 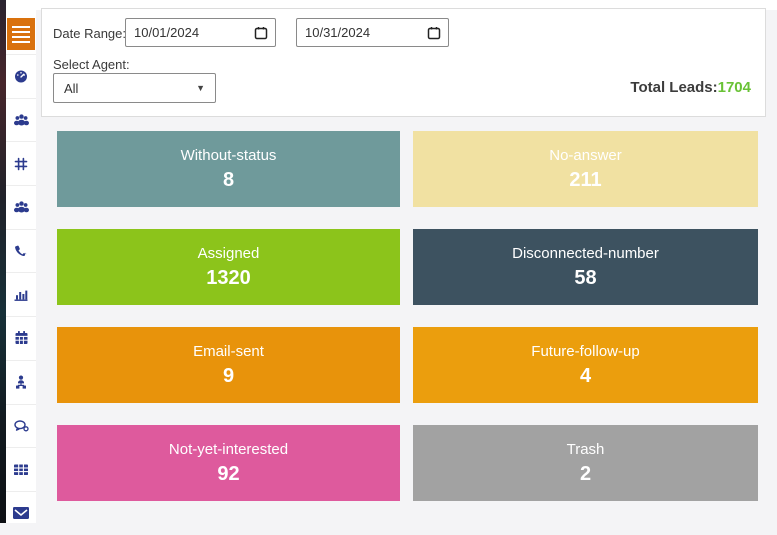 I want to click on status-card-label: Not-yet-interested, so click(x=228, y=449).